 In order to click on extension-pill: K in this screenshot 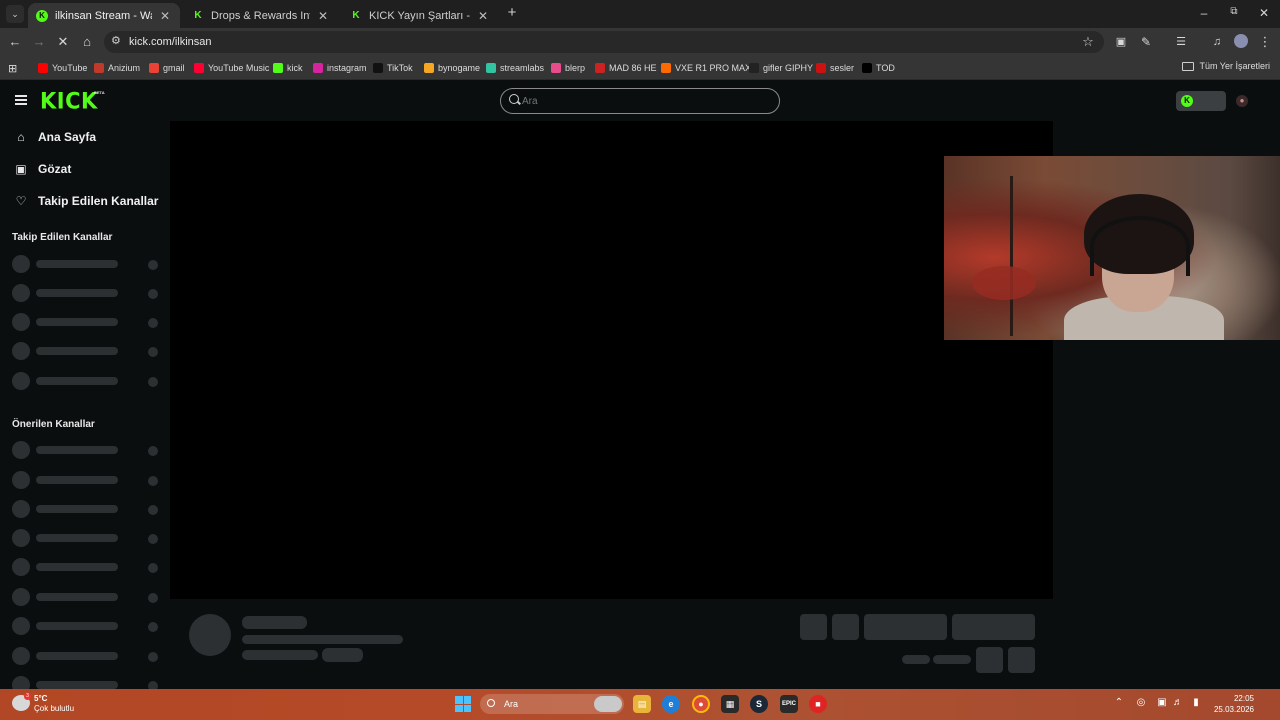, I will do `click(1201, 101)`.